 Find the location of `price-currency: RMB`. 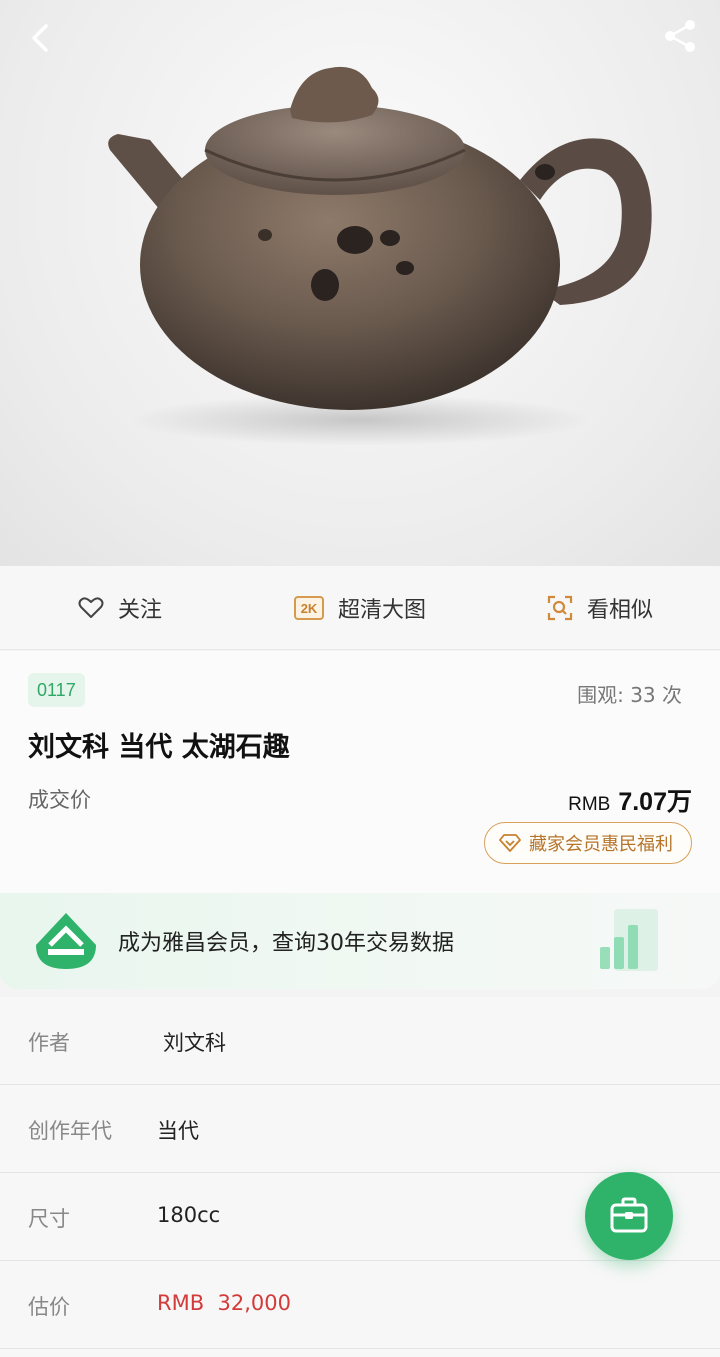

price-currency: RMB is located at coordinates (589, 804).